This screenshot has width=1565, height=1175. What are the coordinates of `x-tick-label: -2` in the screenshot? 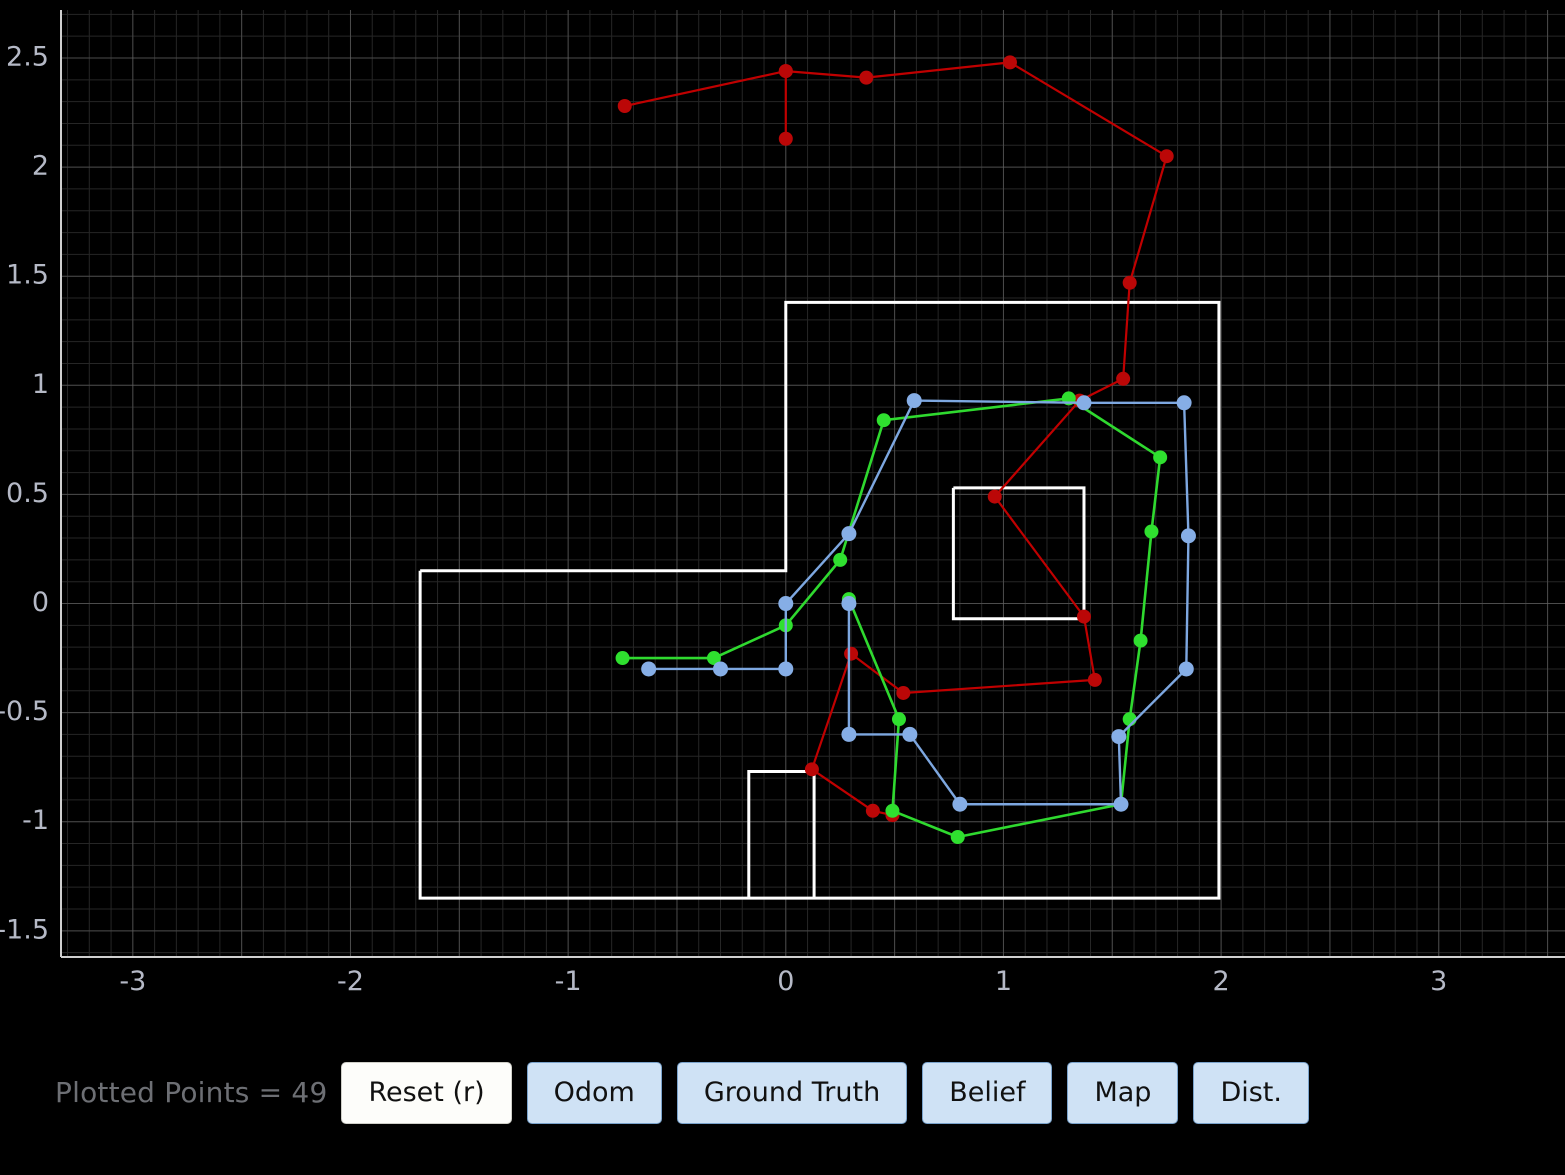 It's located at (350, 981).